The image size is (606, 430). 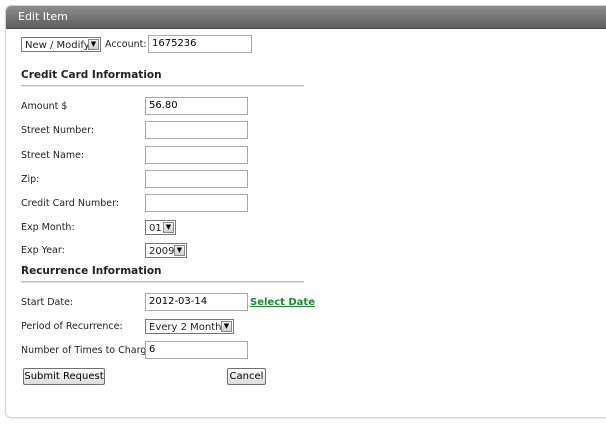 What do you see at coordinates (72, 326) in the screenshot?
I see `period-label: Period of Recurrence:` at bounding box center [72, 326].